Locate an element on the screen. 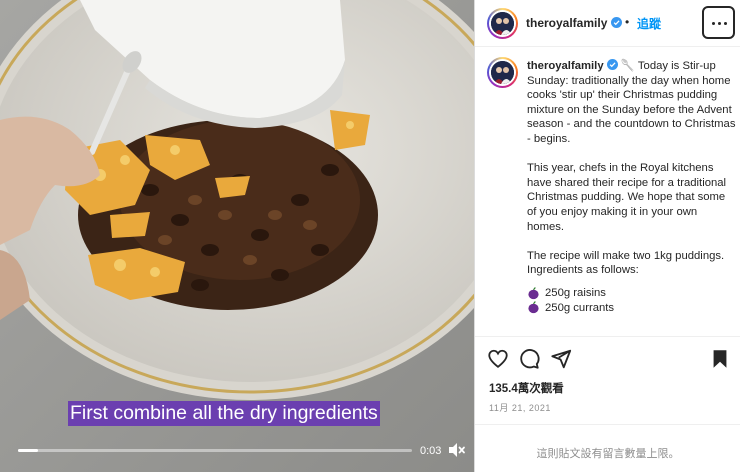  heart-icon is located at coordinates (498, 359).